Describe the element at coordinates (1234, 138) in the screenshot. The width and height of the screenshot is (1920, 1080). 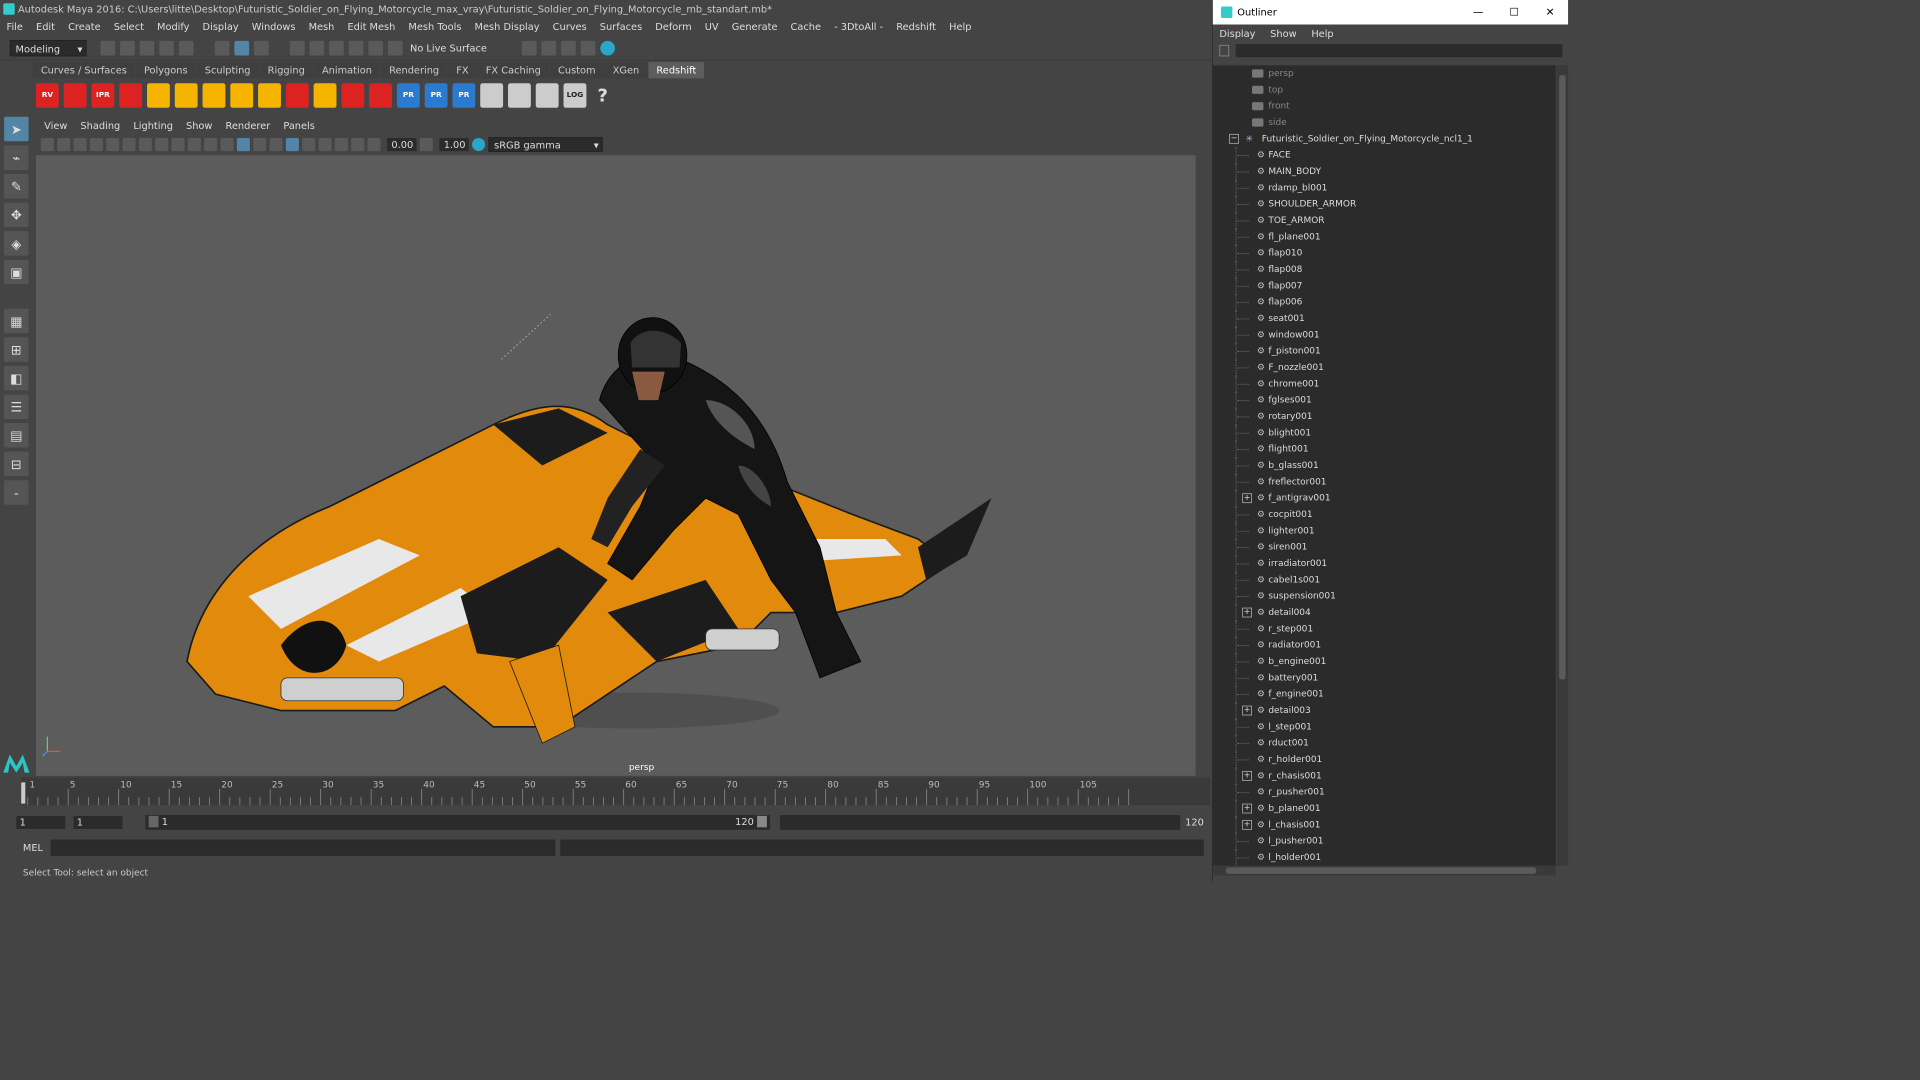
I see `collapse-icon: −` at that location.